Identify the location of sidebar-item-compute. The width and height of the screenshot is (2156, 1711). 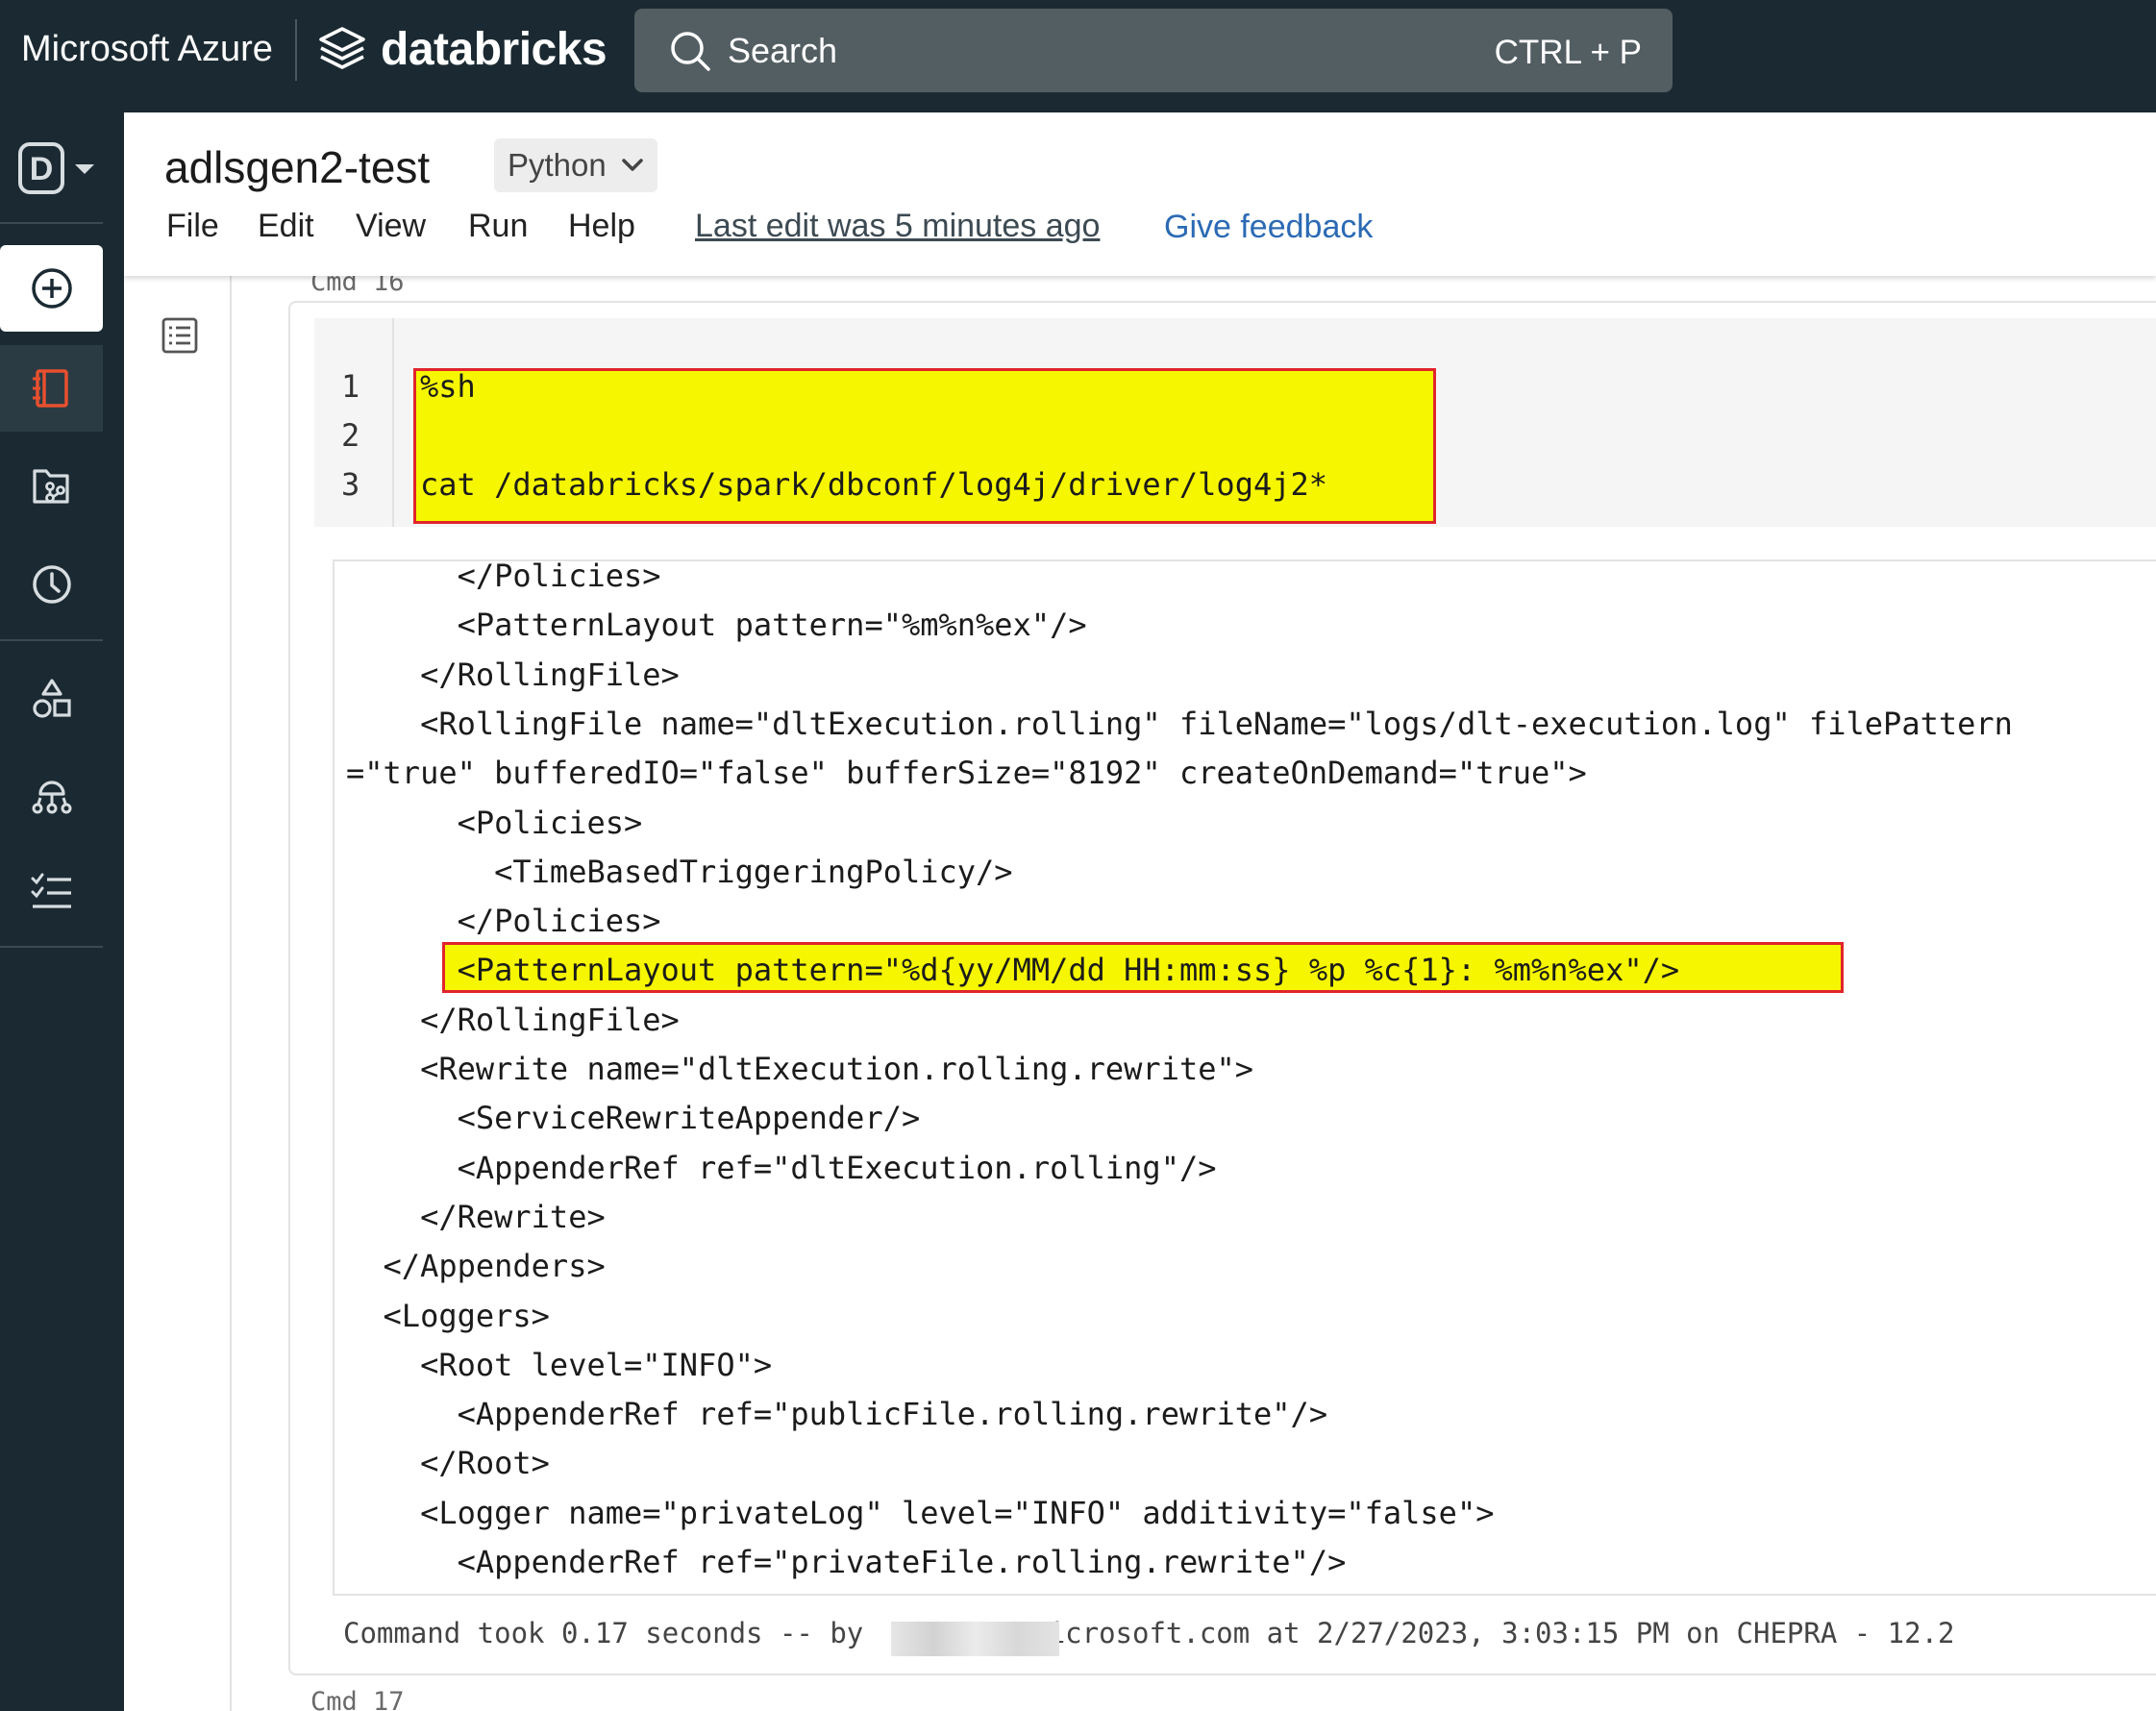
(51, 796).